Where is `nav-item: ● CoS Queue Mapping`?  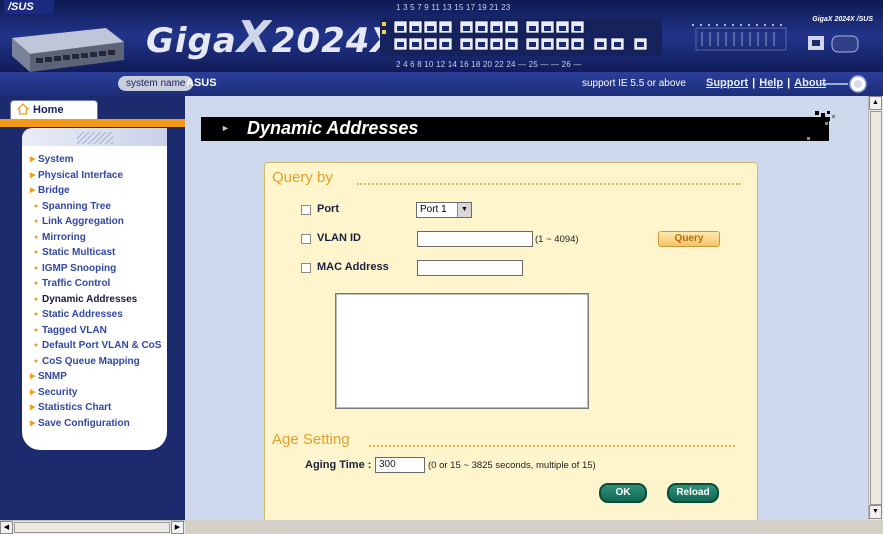
nav-item: ● CoS Queue Mapping is located at coordinates (97, 362).